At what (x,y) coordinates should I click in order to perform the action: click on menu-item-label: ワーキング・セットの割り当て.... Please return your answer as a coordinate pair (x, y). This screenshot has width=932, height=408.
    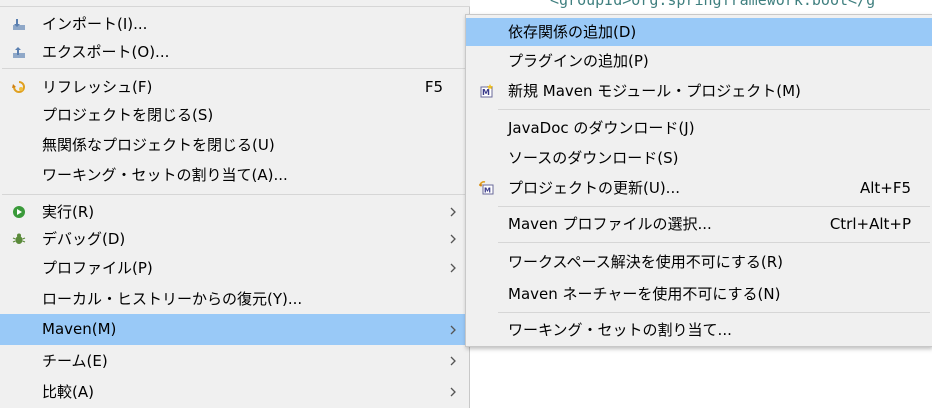
    Looking at the image, I should click on (620, 330).